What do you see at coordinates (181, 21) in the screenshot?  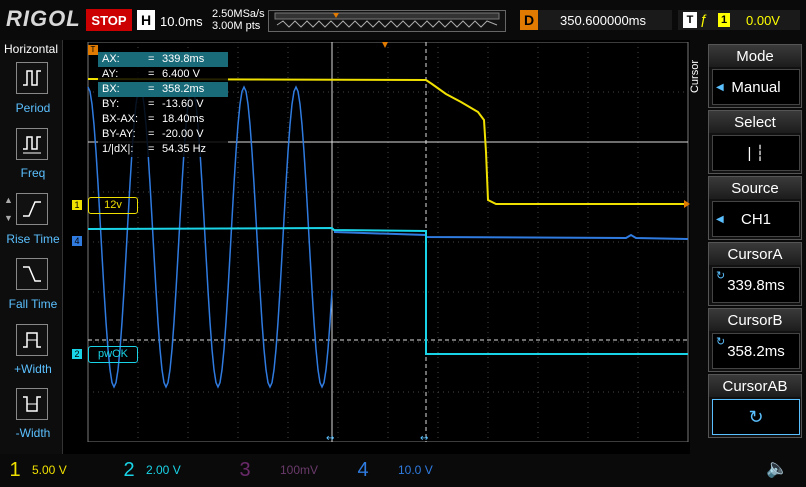 I see `timebase-value: 10.0ms` at bounding box center [181, 21].